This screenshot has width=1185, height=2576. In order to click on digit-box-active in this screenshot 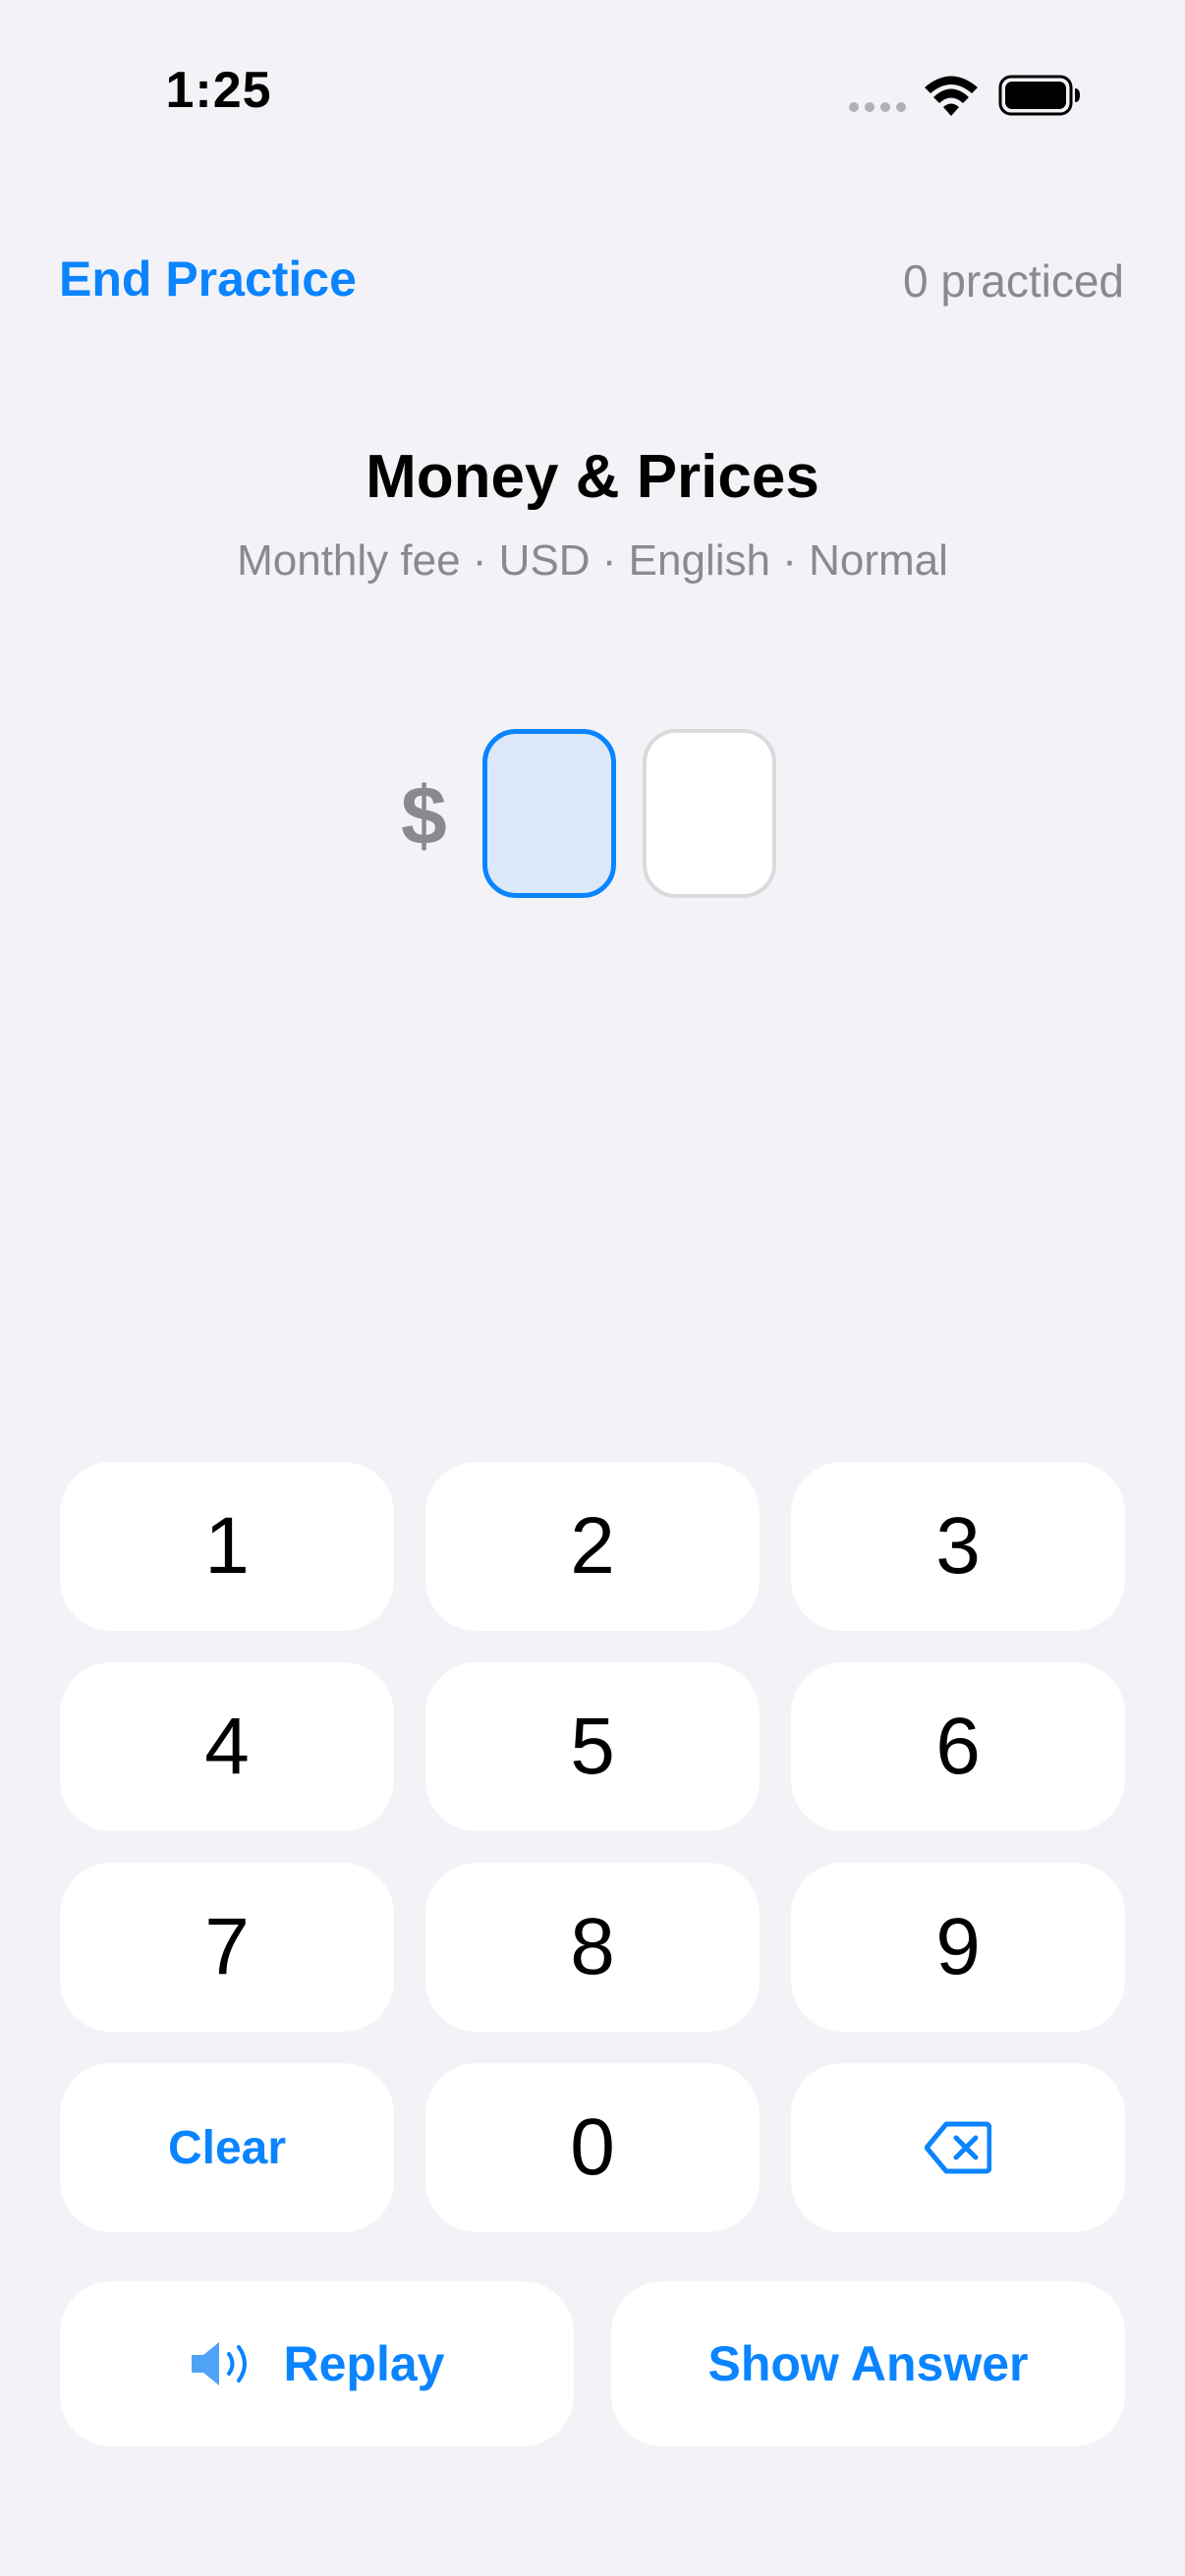, I will do `click(549, 813)`.